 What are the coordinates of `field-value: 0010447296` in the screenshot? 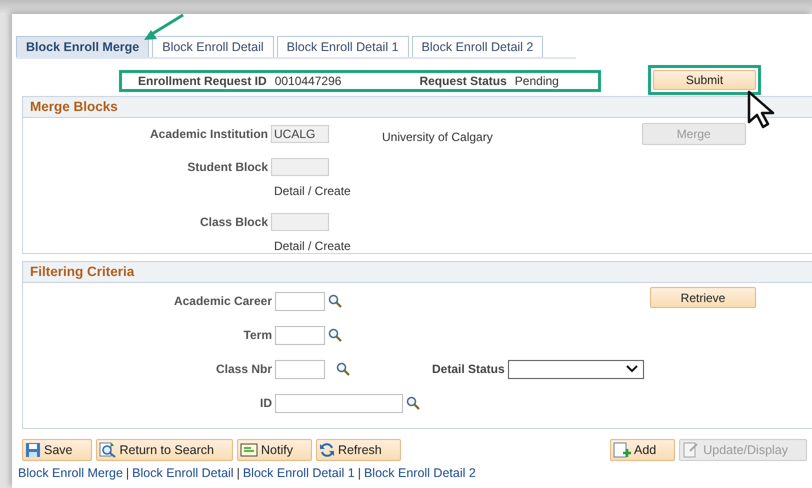 It's located at (308, 81).